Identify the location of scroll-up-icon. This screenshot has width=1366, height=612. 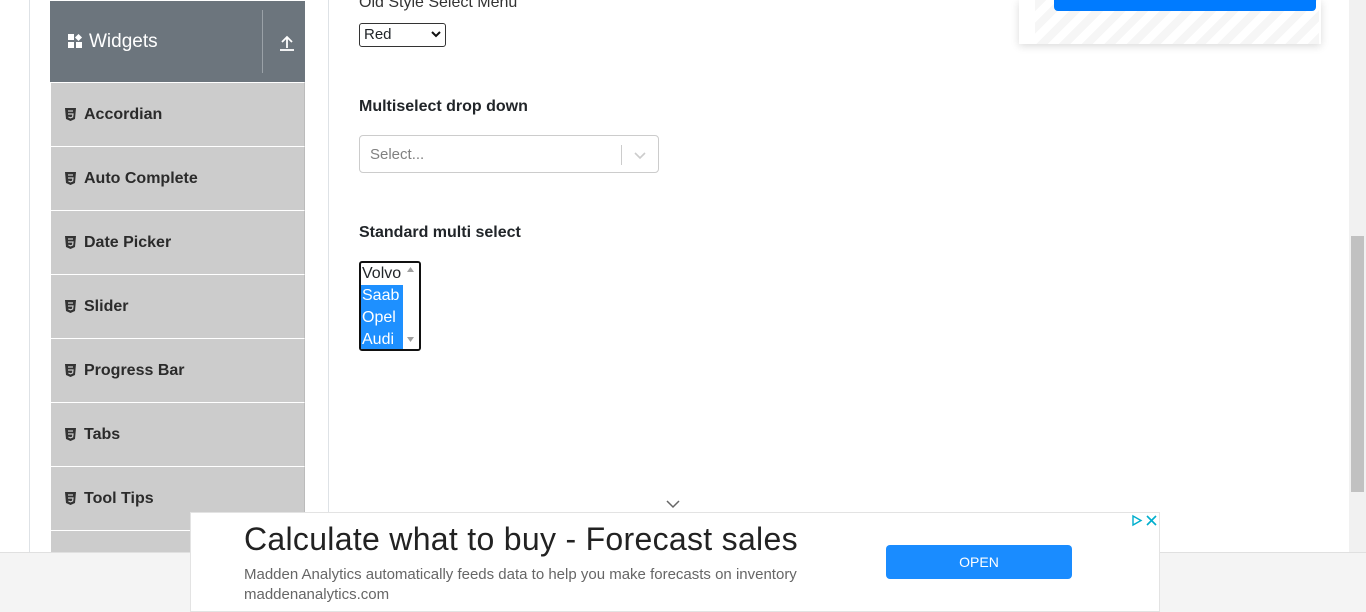
(410, 269).